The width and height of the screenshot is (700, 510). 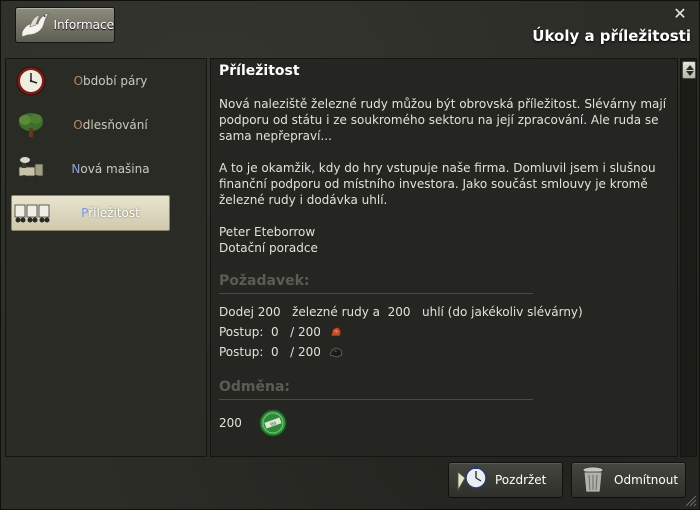 What do you see at coordinates (273, 423) in the screenshot?
I see `money-icon: §§§` at bounding box center [273, 423].